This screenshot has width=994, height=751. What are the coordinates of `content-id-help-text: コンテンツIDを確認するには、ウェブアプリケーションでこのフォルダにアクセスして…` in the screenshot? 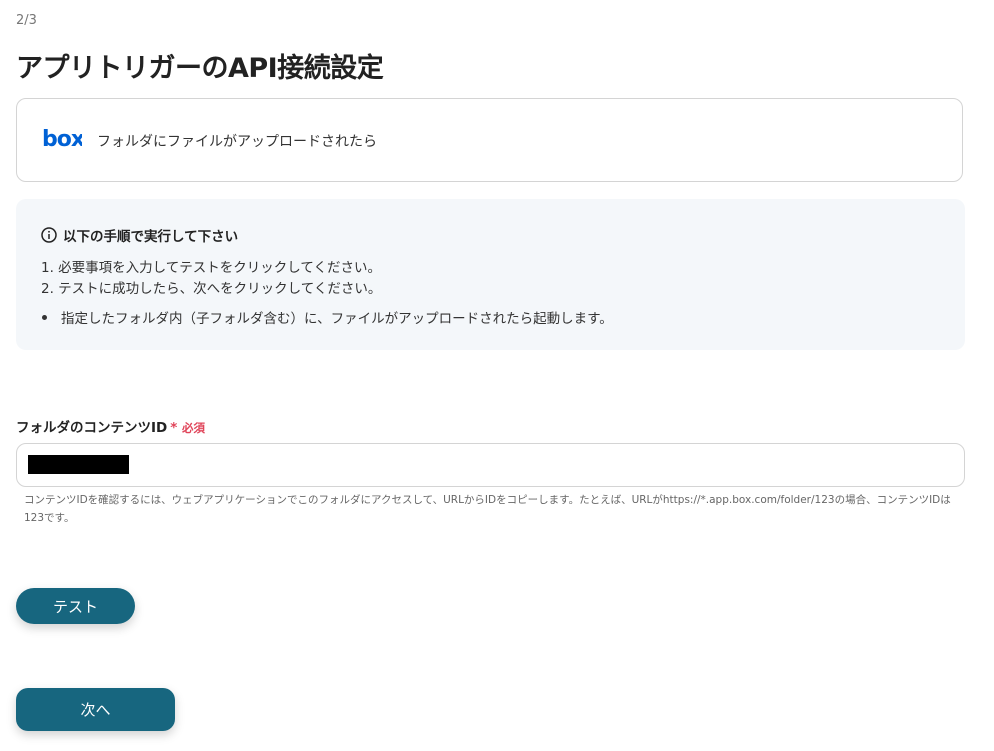 It's located at (487, 509).